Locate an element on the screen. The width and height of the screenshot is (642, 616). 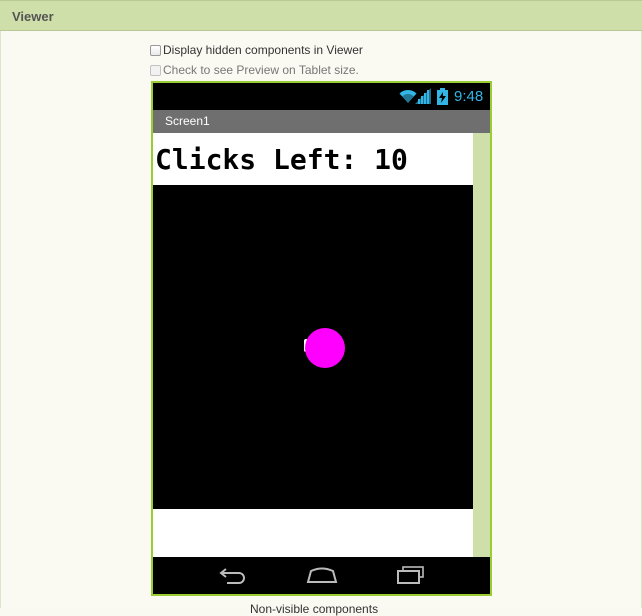
screen-title: Screen1 is located at coordinates (187, 121).